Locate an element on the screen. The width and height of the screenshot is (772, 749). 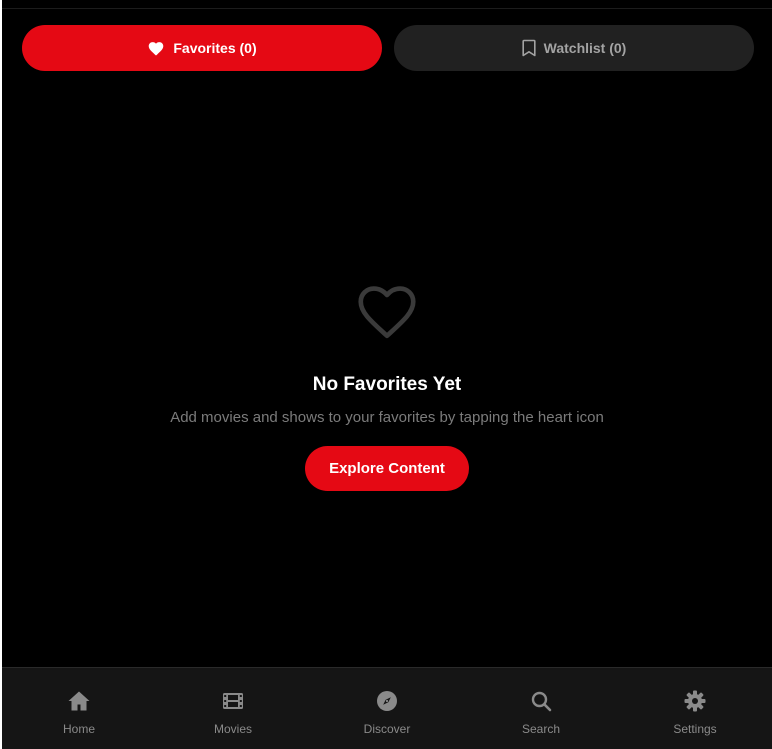
nav-item-movies: Movies is located at coordinates (233, 708).